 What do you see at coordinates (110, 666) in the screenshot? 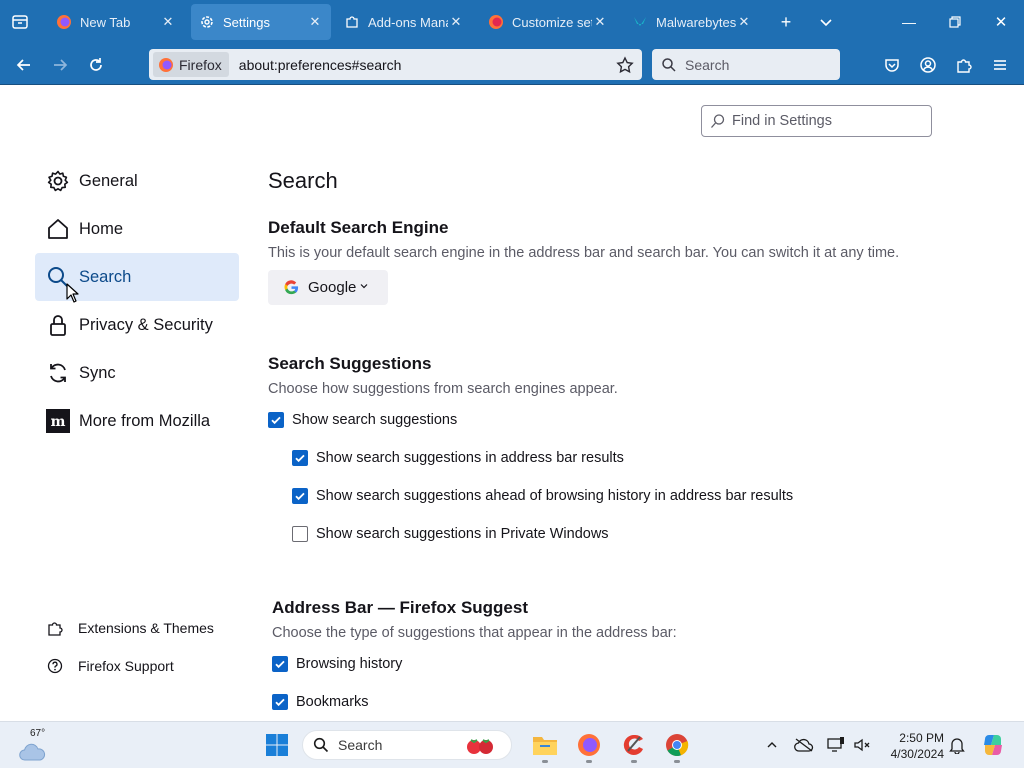
I see `firefox-support-link: Firefox Support` at bounding box center [110, 666].